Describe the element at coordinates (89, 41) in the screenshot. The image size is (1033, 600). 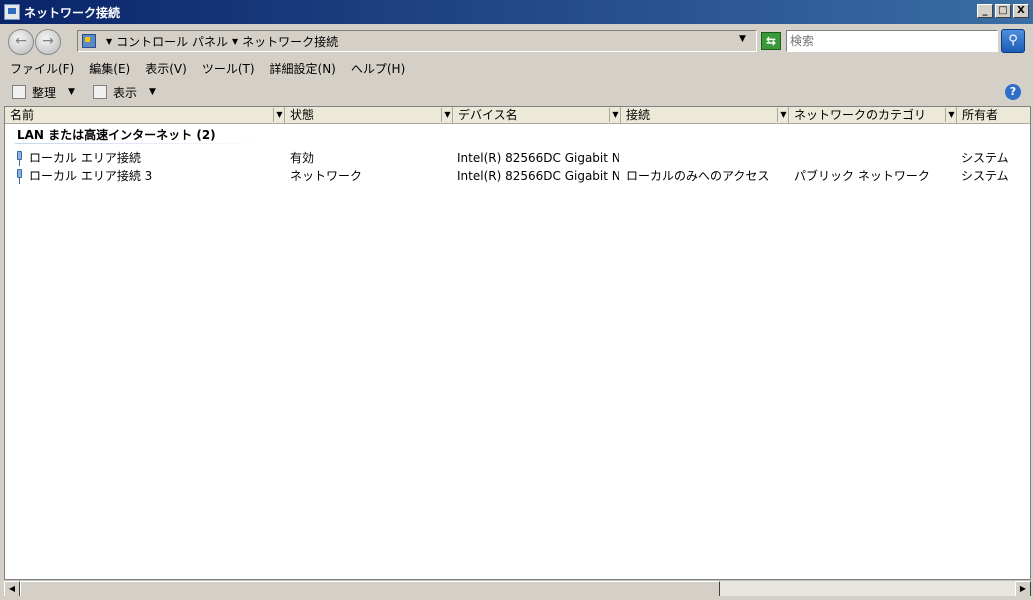
I see `control-panel-icon` at that location.